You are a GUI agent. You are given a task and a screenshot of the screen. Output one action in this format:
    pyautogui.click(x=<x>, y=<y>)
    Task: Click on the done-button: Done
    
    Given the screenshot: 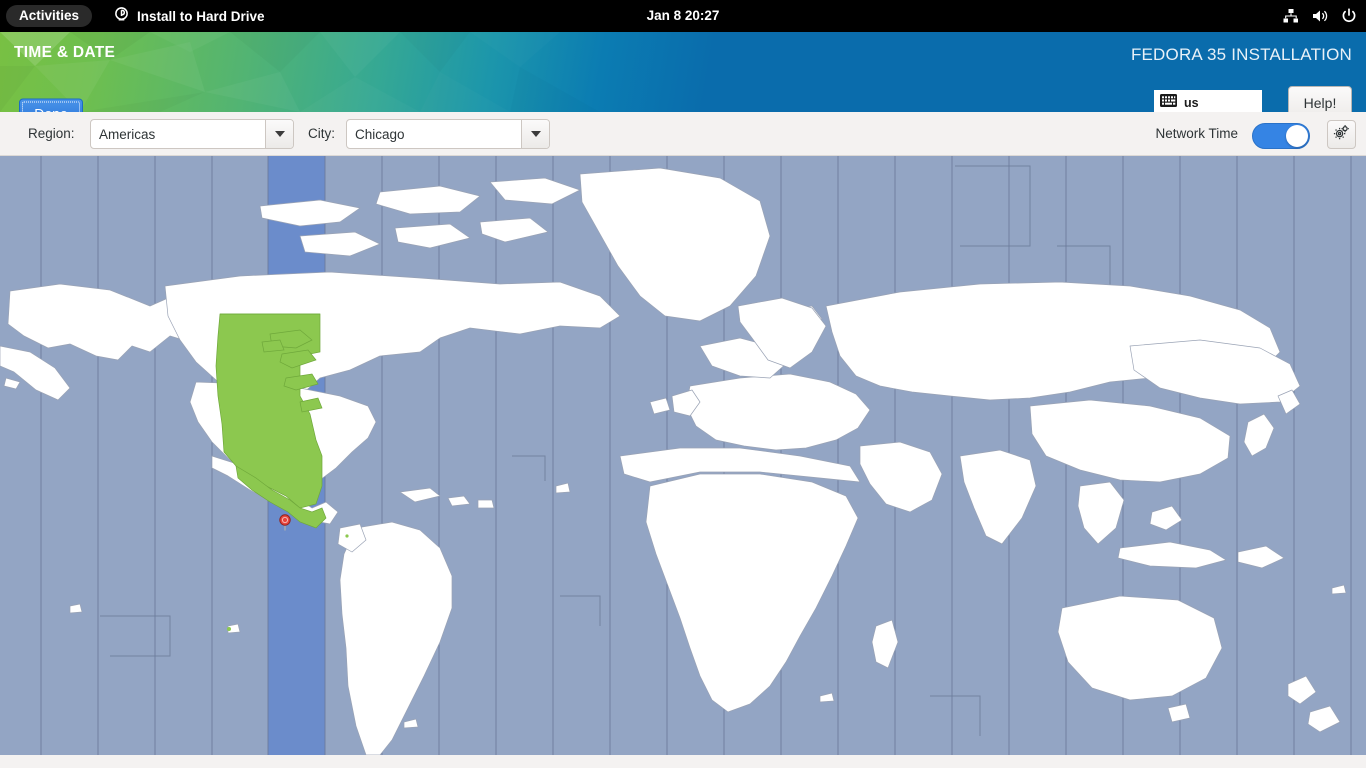 What is the action you would take?
    pyautogui.click(x=51, y=105)
    